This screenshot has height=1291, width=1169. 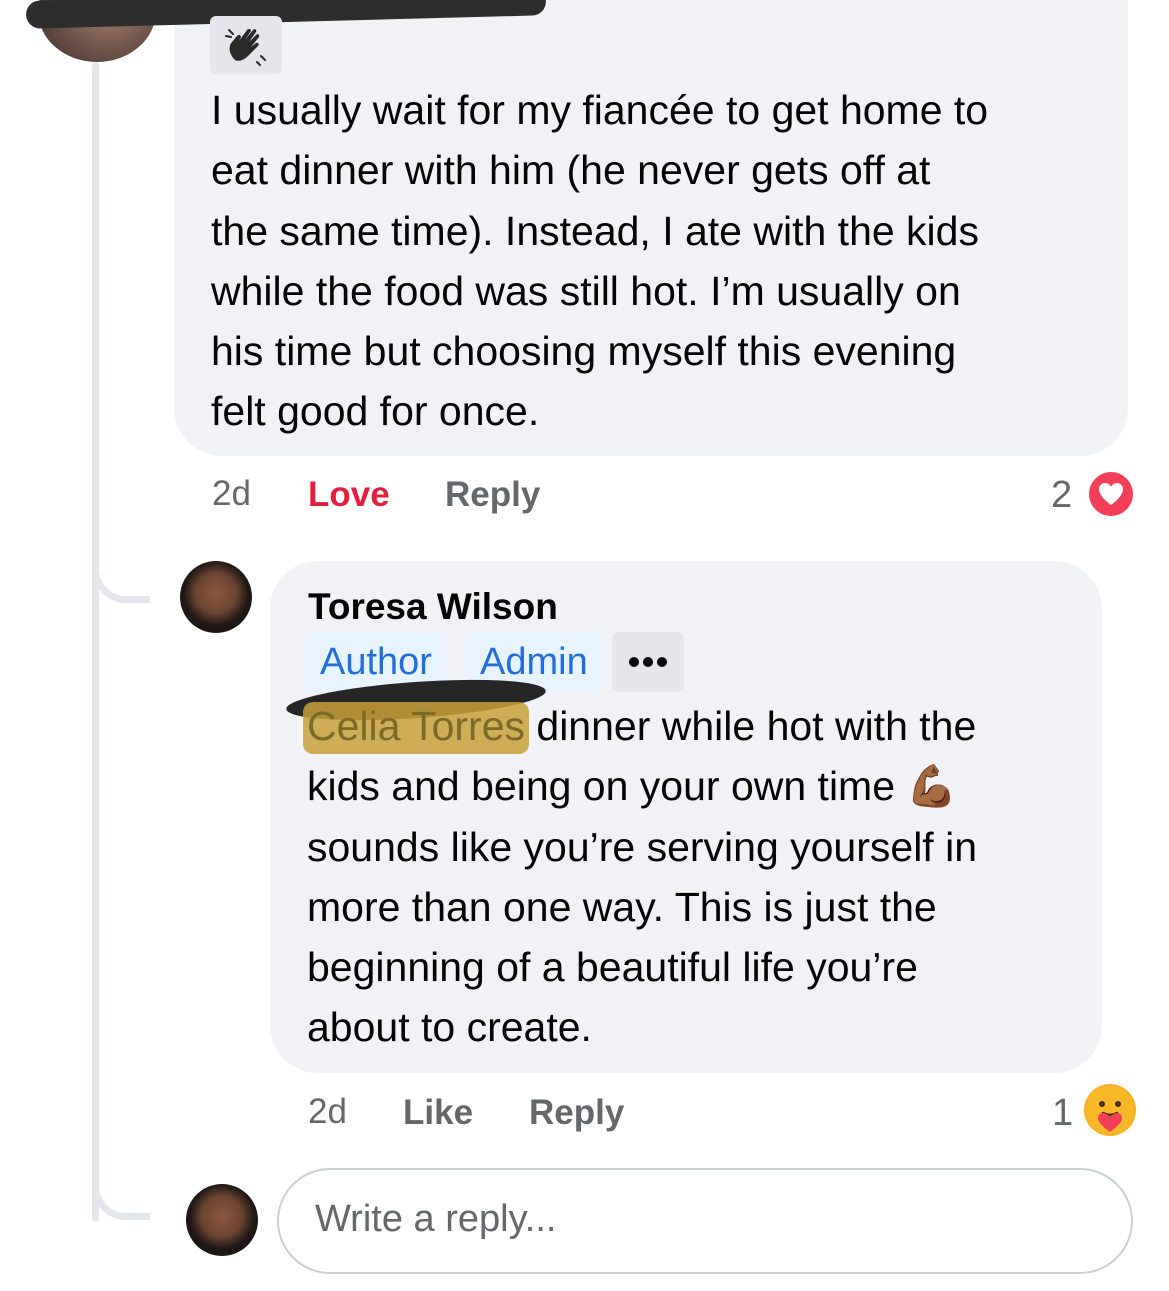 I want to click on comment-line-text: dinner while hot with the, so click(x=751, y=726).